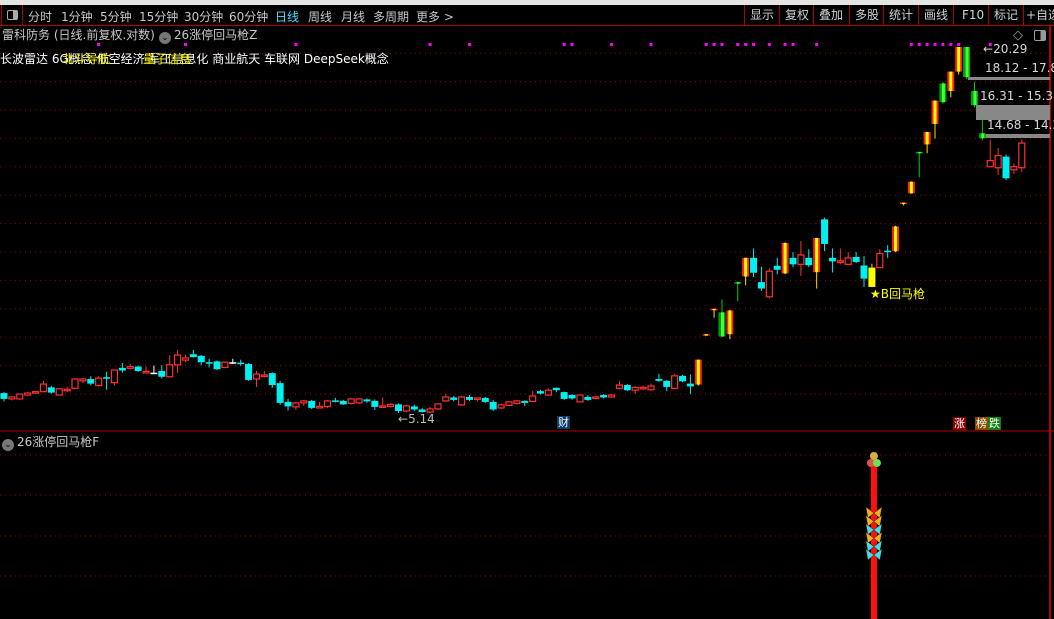 This screenshot has height=619, width=1054. I want to click on rise-badge: 涨, so click(959, 423).